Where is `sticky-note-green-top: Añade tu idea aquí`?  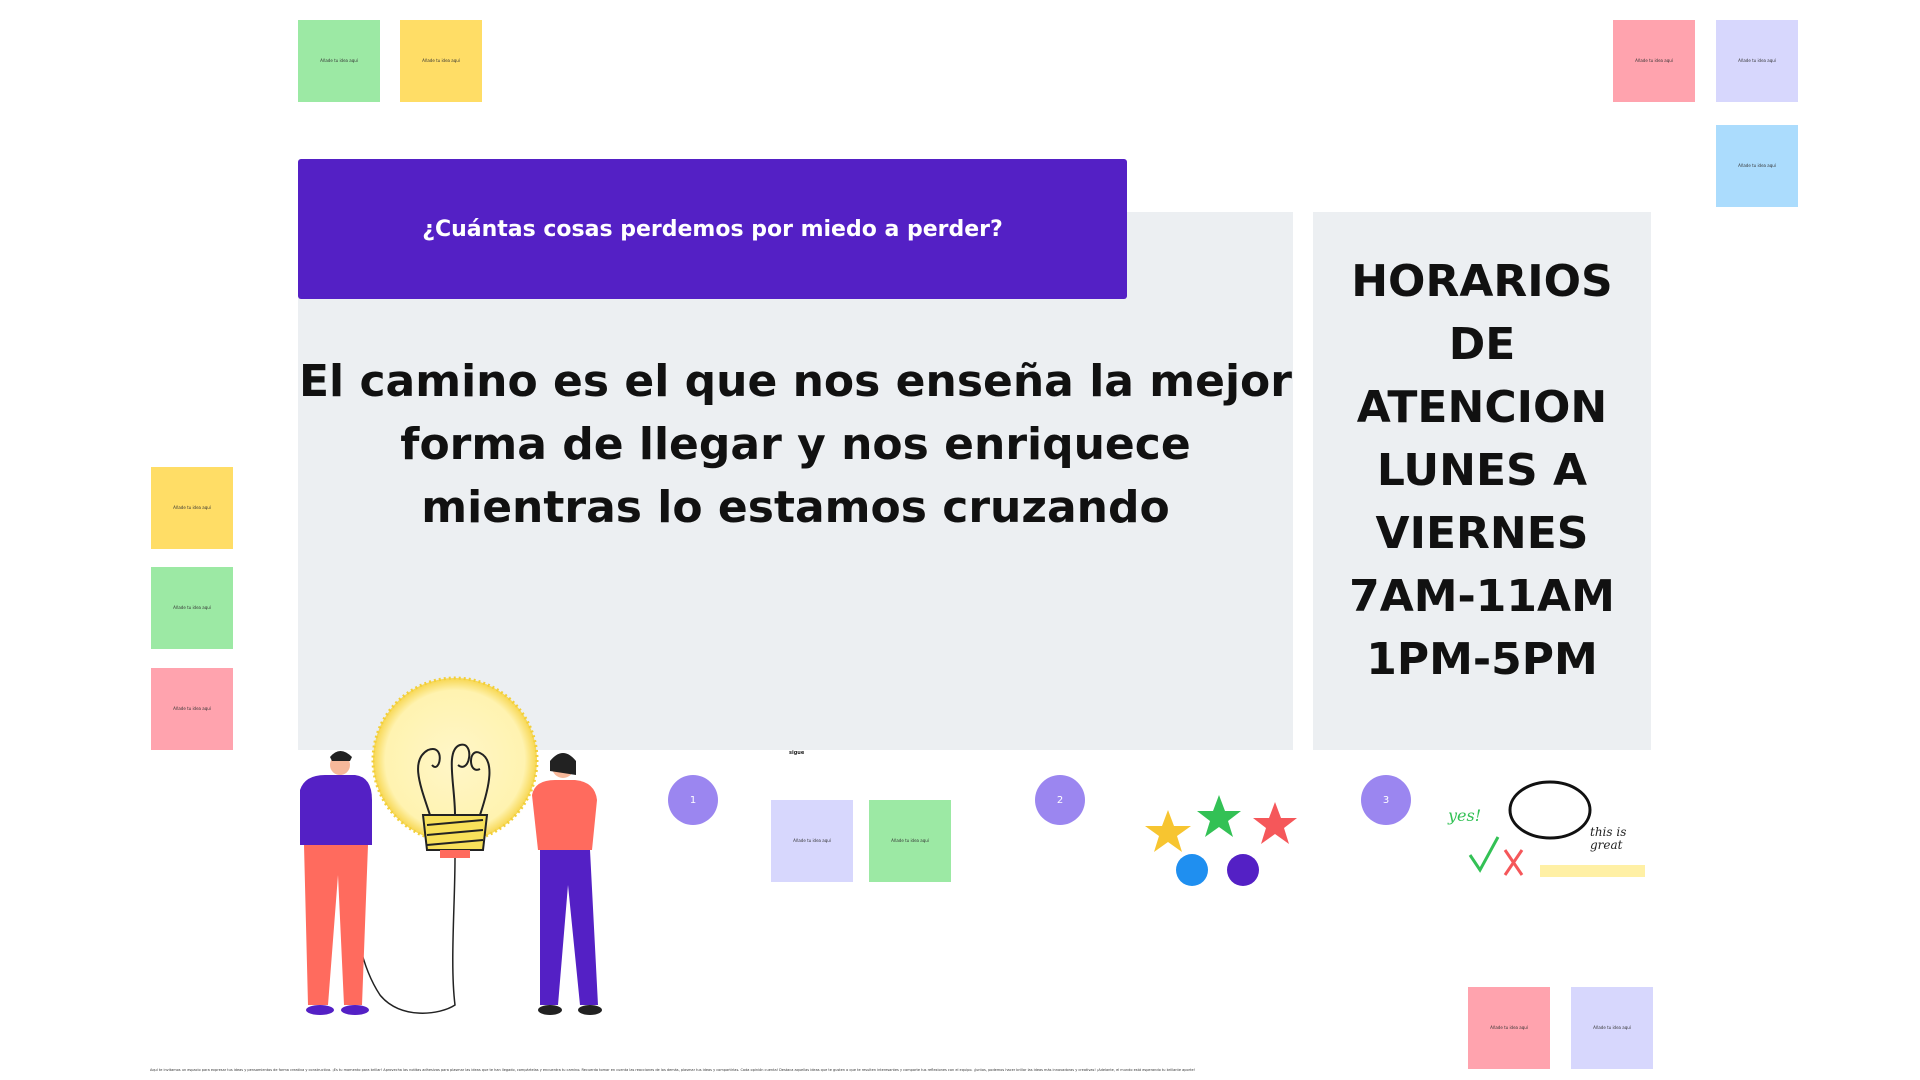 sticky-note-green-top: Añade tu idea aquí is located at coordinates (339, 61).